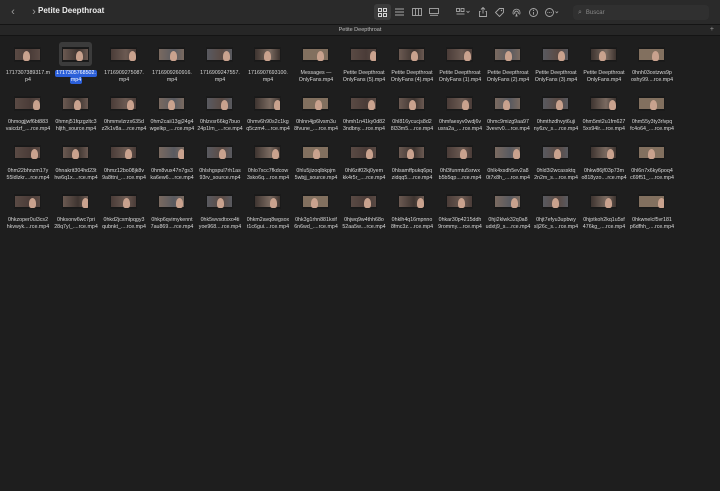 The width and height of the screenshot is (720, 491). Describe the element at coordinates (268, 209) in the screenshot. I see `file-item: 0hkm2avq8wgsox t1c6gui....rce.mp4` at that location.